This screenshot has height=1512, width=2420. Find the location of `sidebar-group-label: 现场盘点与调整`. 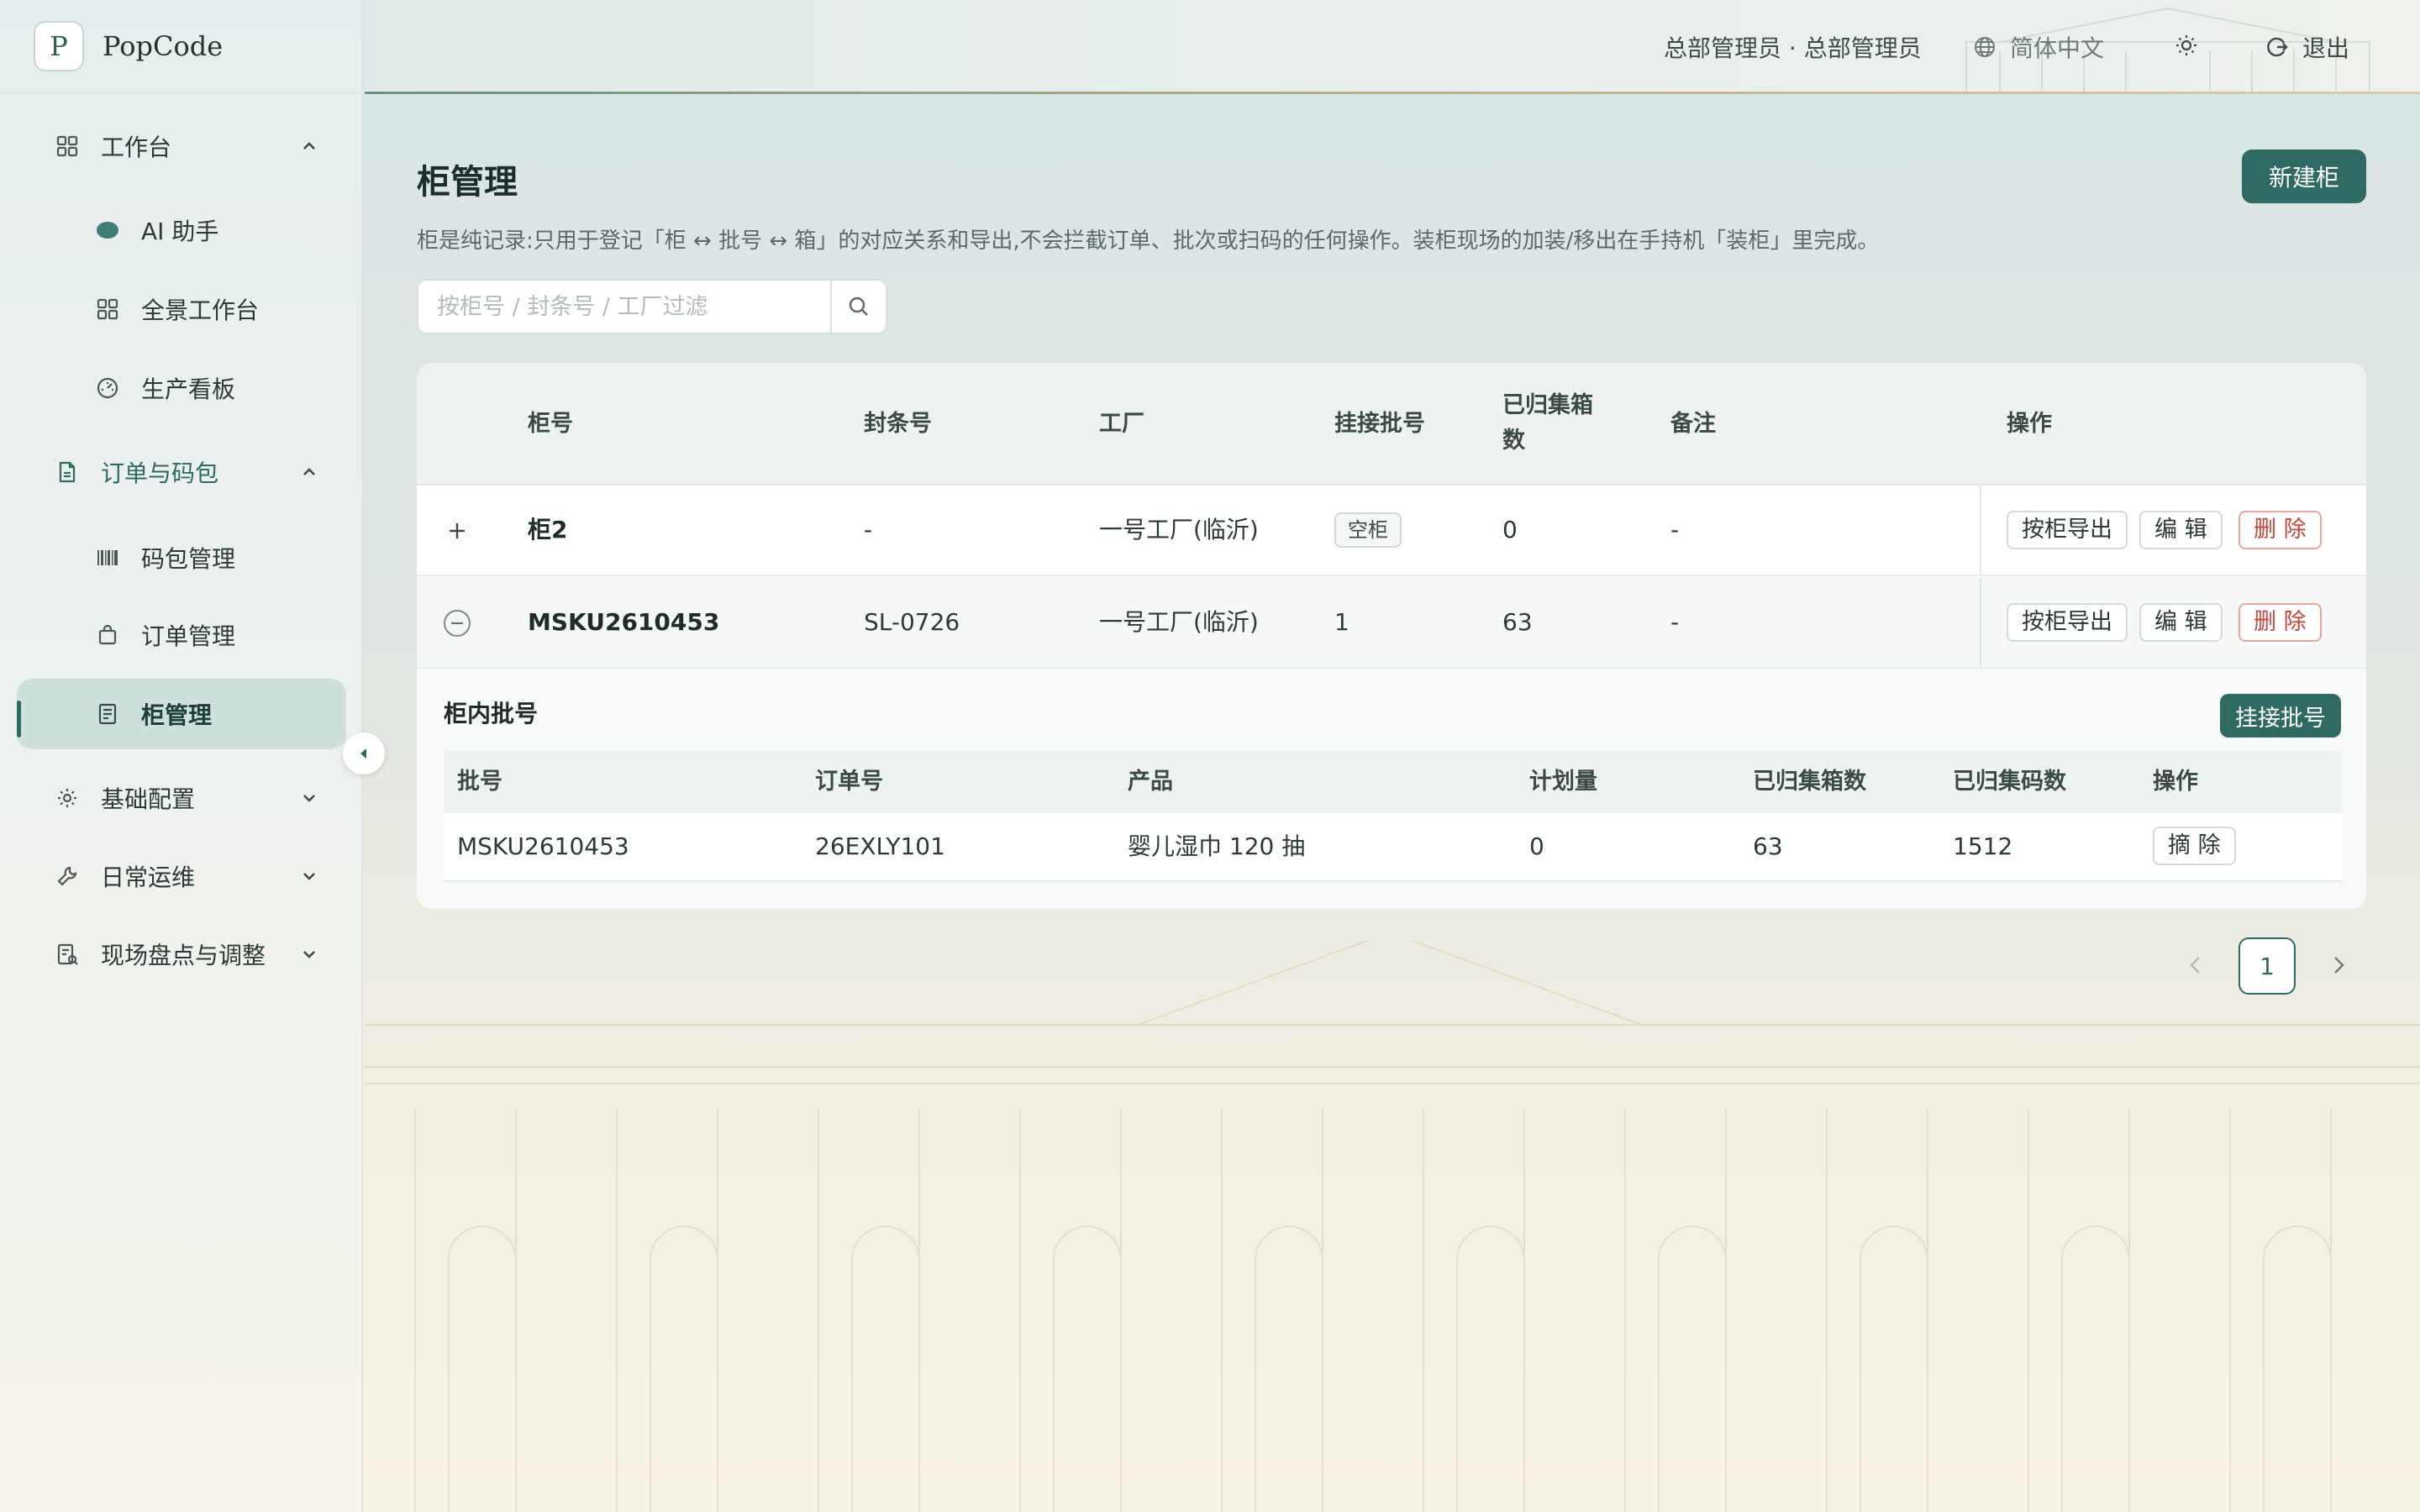

sidebar-group-label: 现场盘点与调整 is located at coordinates (183, 955).